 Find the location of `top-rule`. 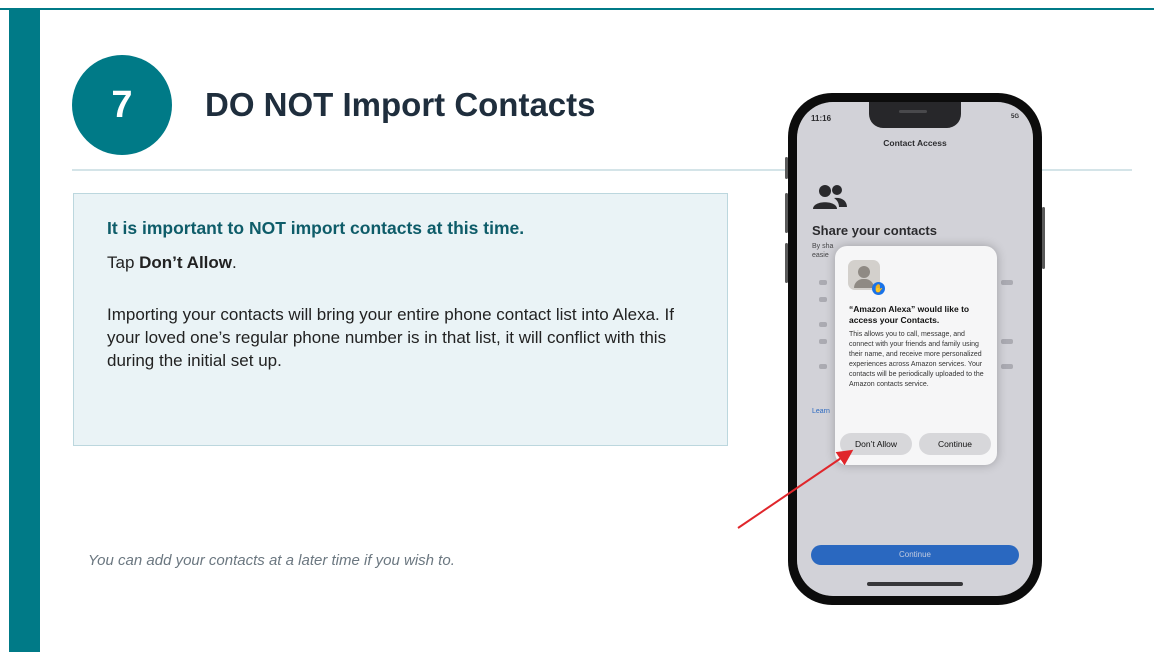

top-rule is located at coordinates (577, 9).